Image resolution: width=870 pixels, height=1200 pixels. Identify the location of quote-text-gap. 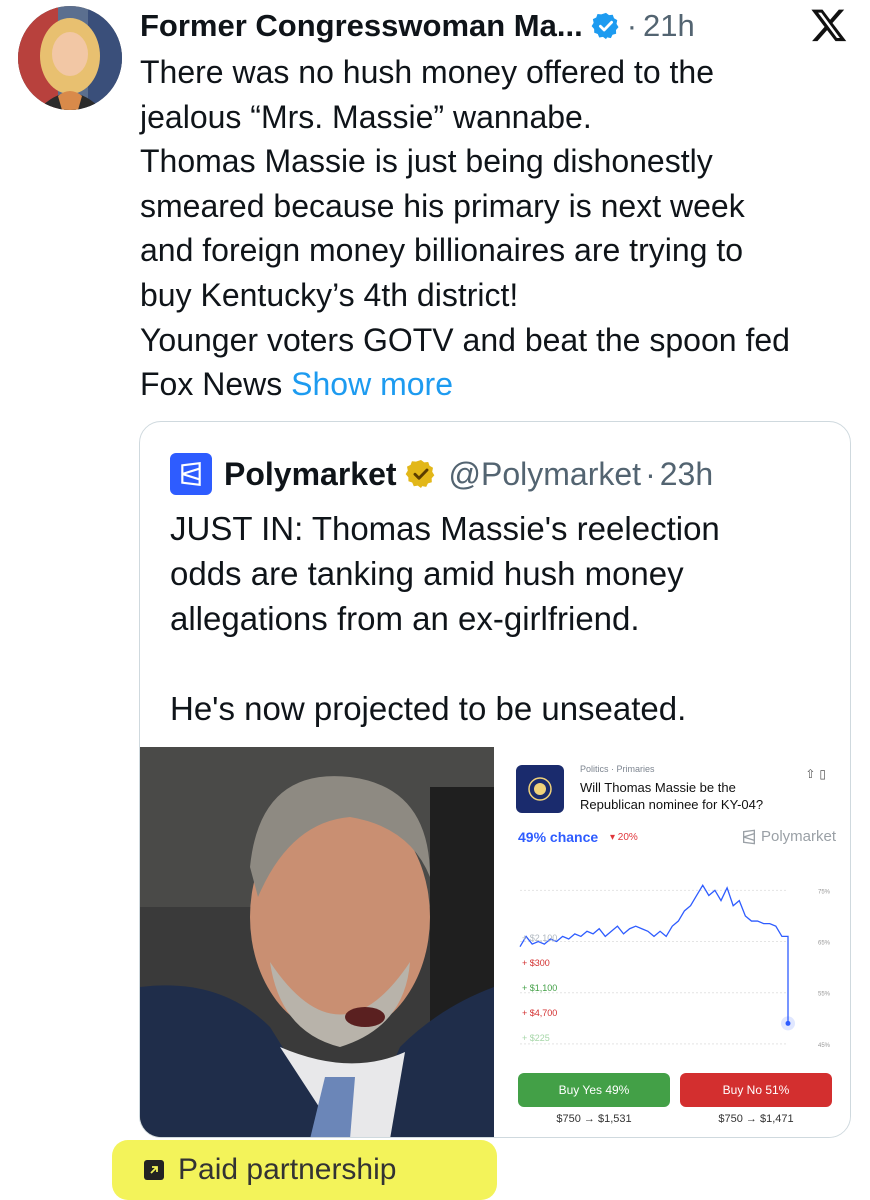
(505, 663).